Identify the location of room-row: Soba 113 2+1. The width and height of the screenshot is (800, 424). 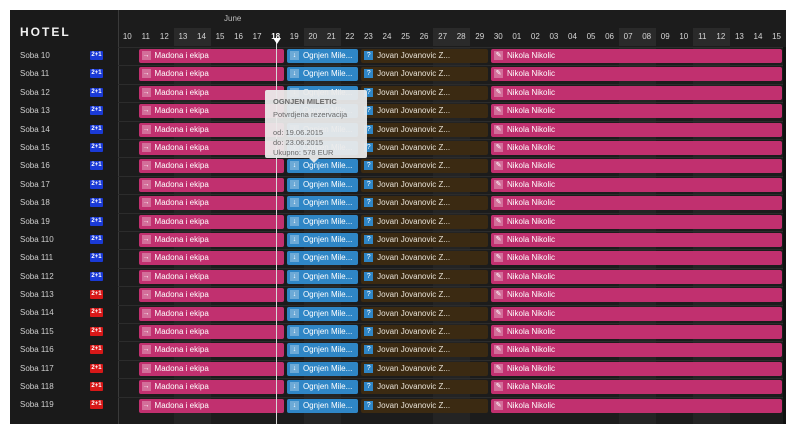
(64, 295).